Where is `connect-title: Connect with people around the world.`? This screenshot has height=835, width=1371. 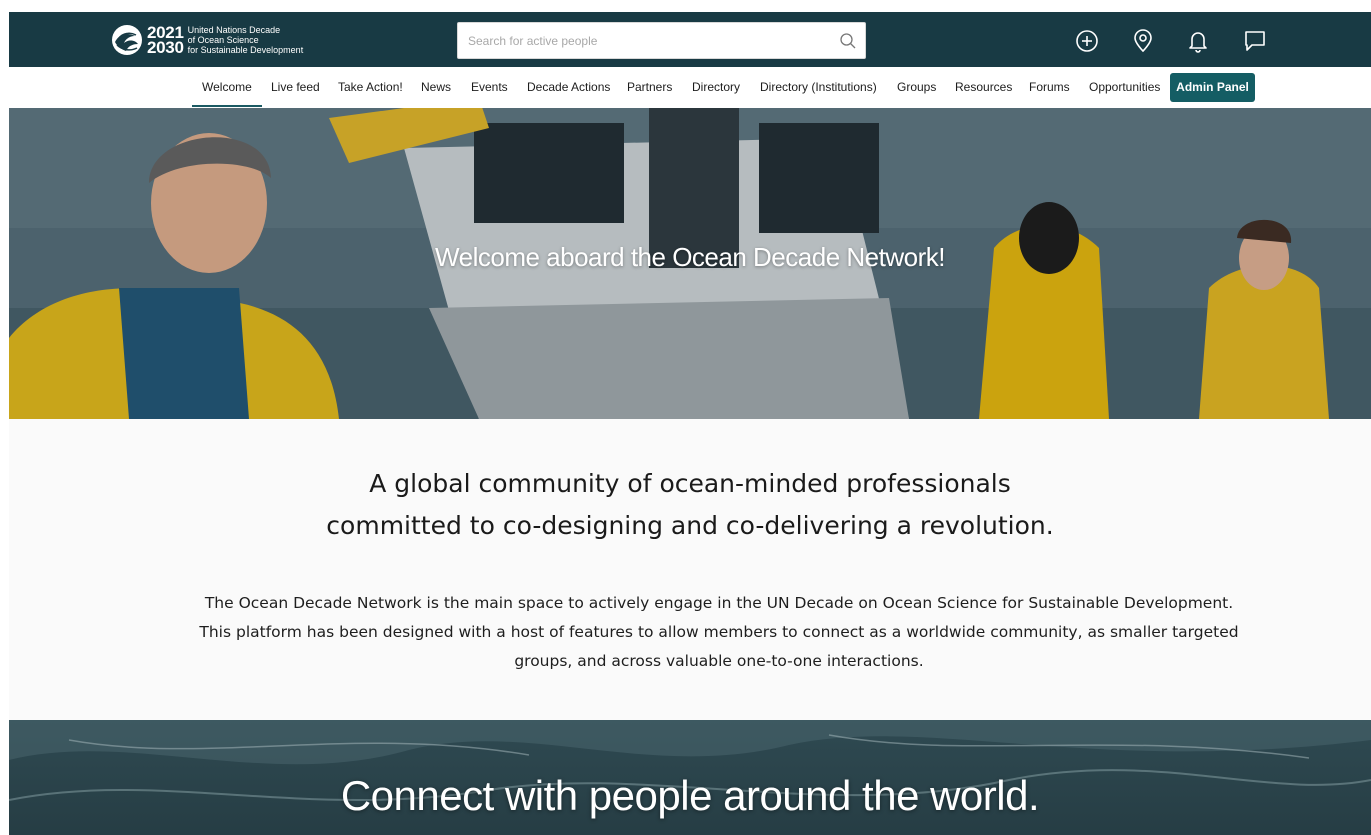 connect-title: Connect with people around the world. is located at coordinates (690, 795).